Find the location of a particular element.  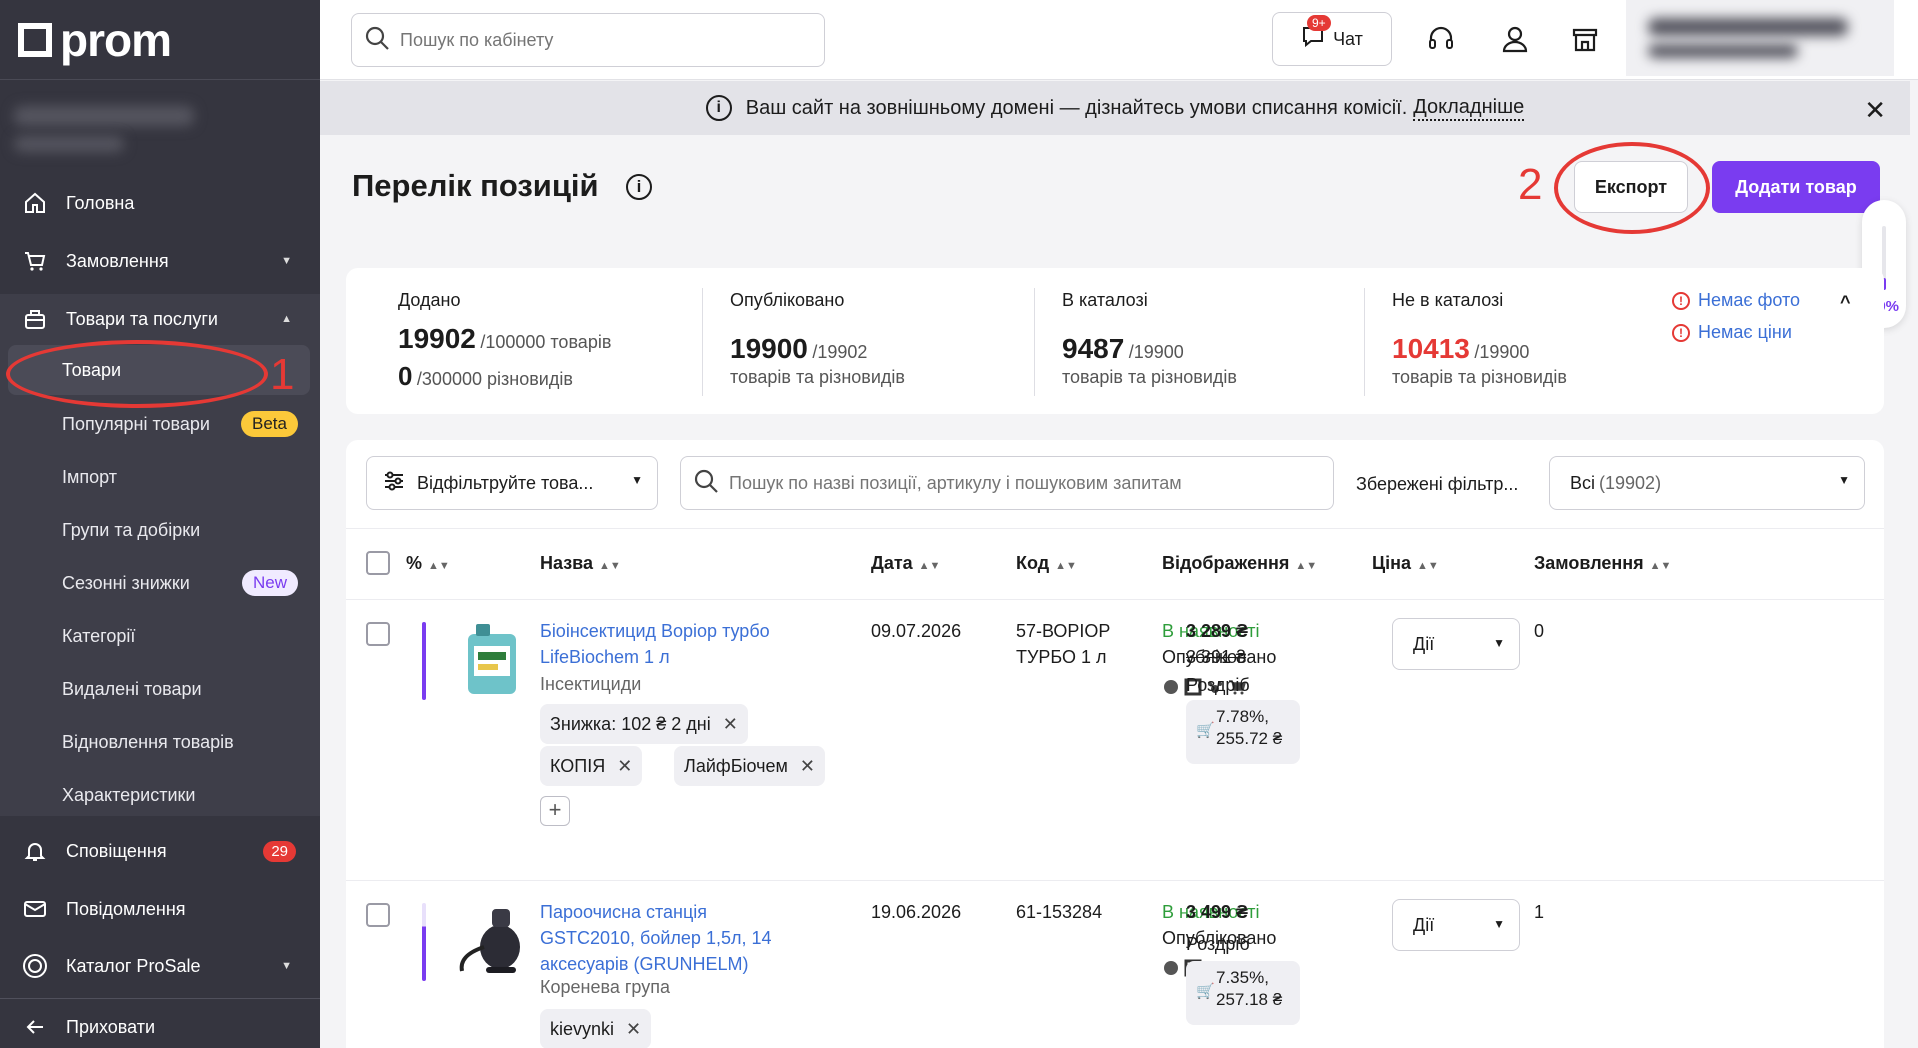

stat-in-catalog-total: /19900 is located at coordinates (1156, 352).